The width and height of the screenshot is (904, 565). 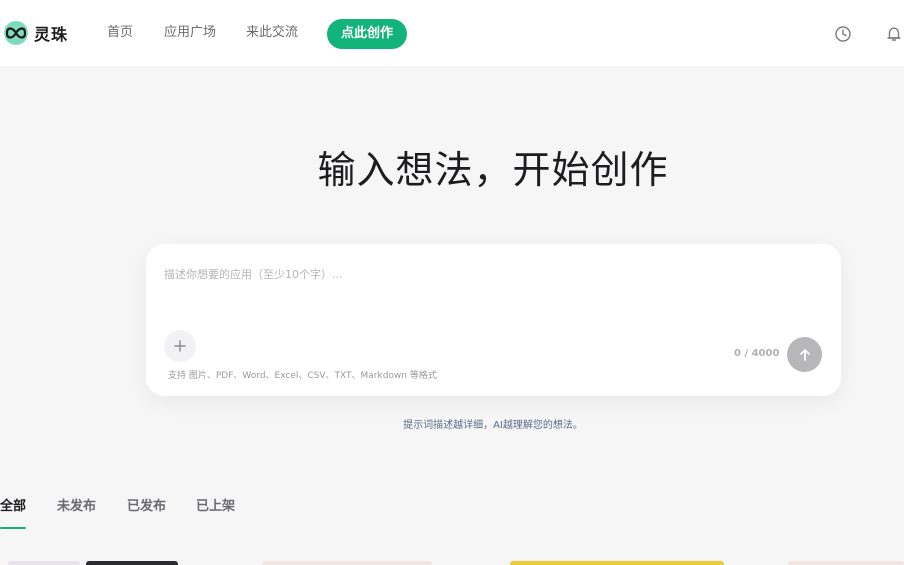 I want to click on active-tab-indicator, so click(x=13, y=528).